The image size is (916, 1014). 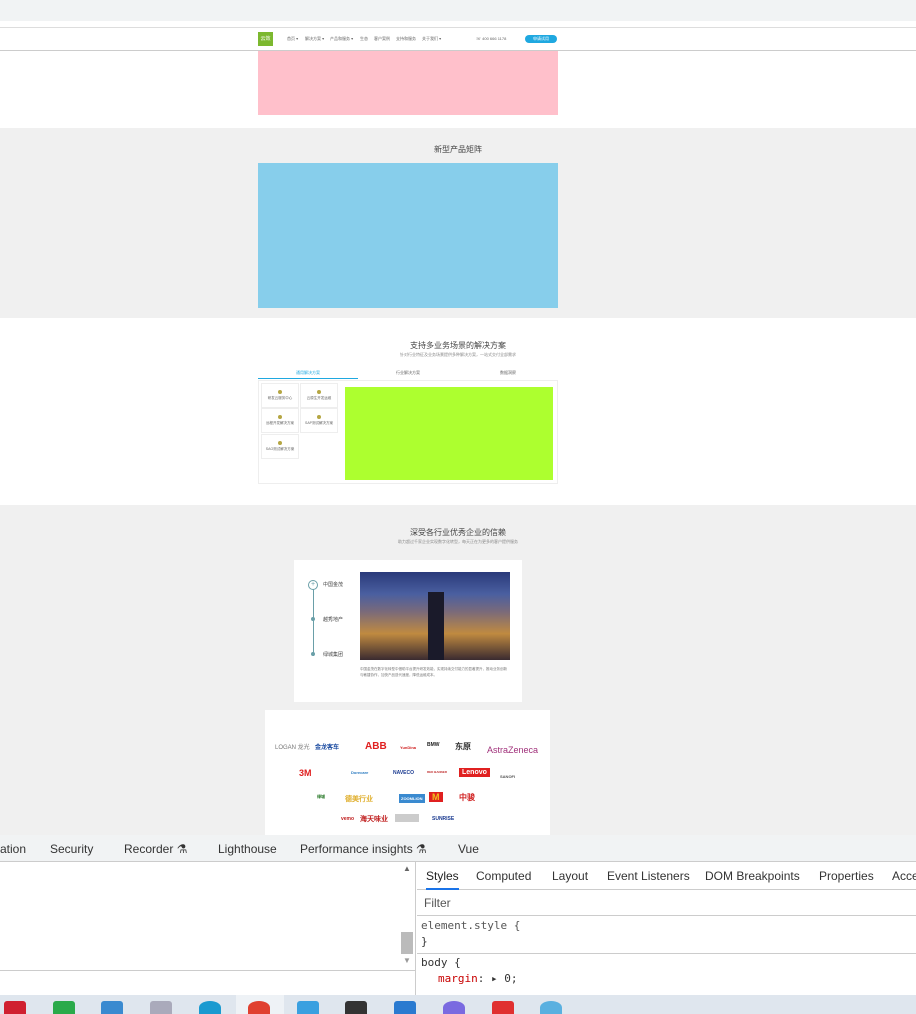 What do you see at coordinates (458, 978) in the screenshot?
I see `css-property: margin` at bounding box center [458, 978].